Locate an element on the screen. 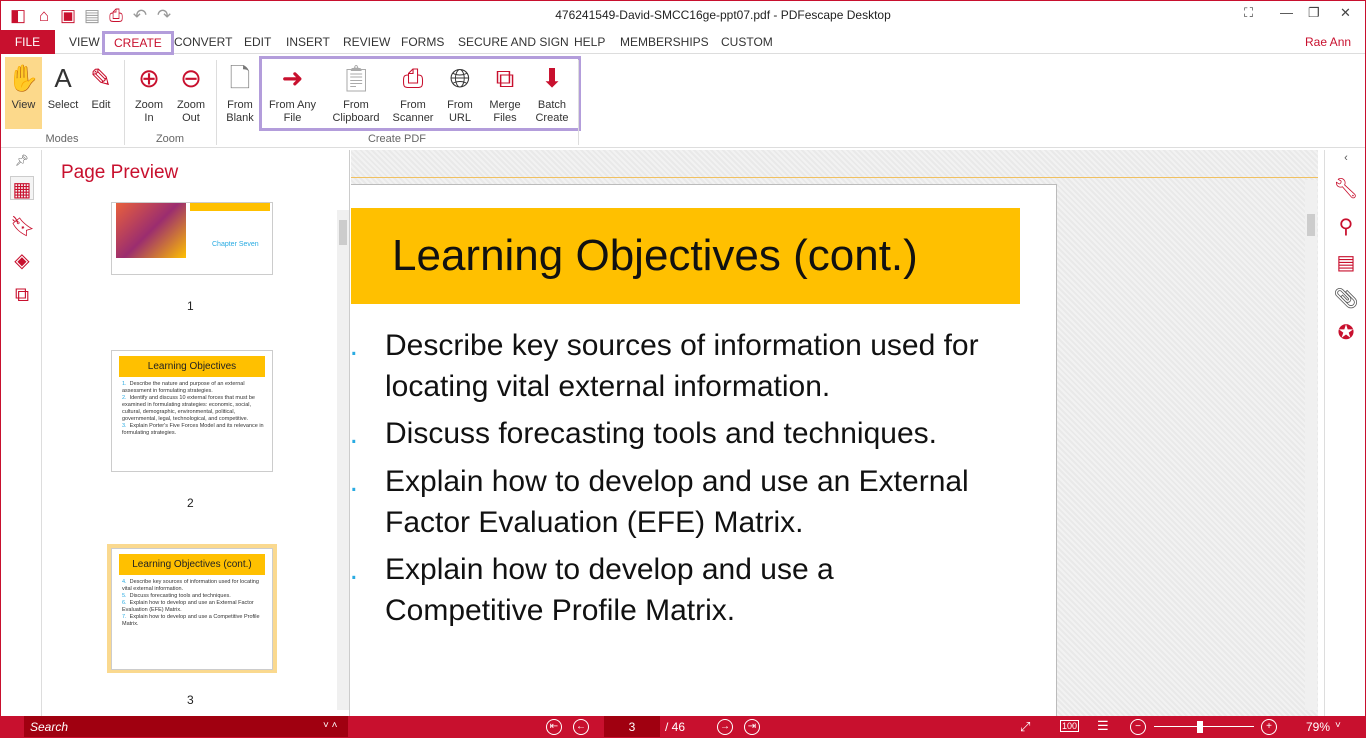  pin-icon: 📌︎ is located at coordinates (22, 166).